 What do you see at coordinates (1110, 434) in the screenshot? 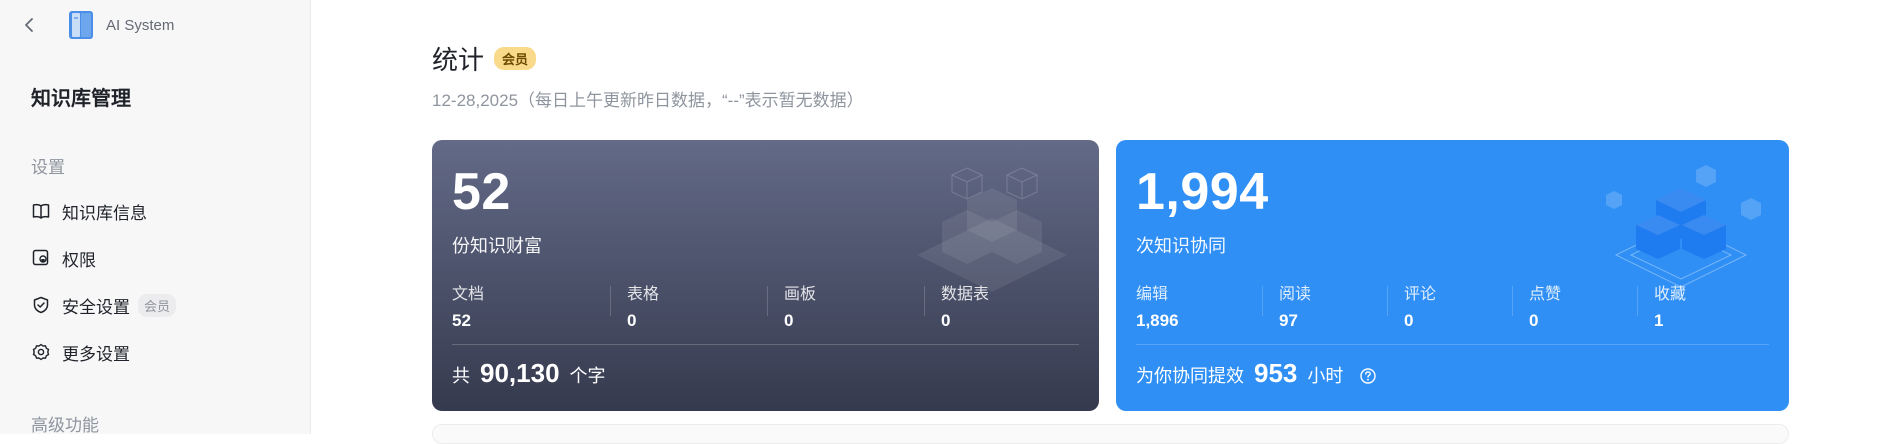
I see `next-section-card` at bounding box center [1110, 434].